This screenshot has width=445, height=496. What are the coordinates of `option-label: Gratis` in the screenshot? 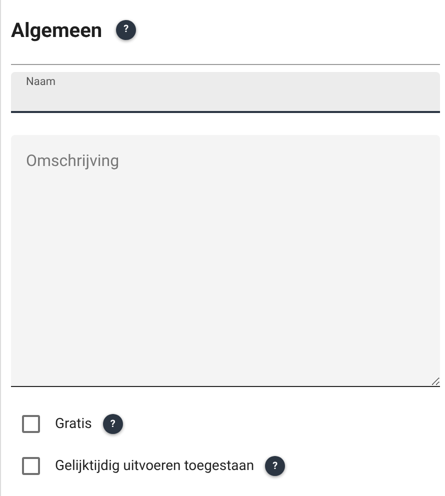 It's located at (73, 424).